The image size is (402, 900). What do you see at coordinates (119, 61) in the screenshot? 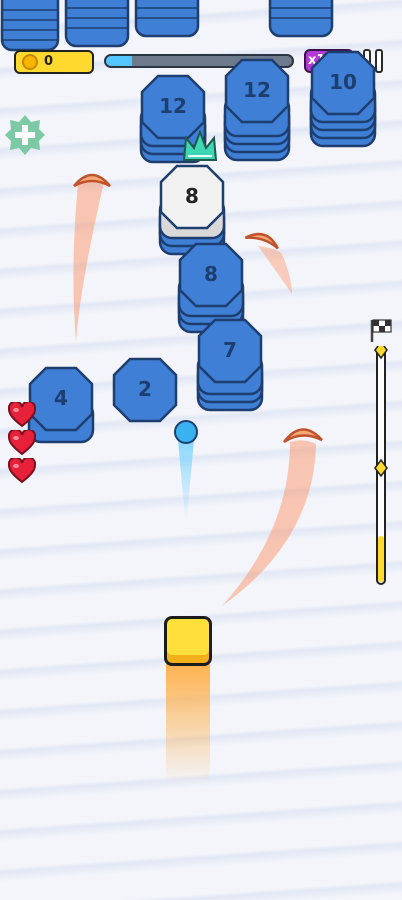
I see `level-progress-fill` at bounding box center [119, 61].